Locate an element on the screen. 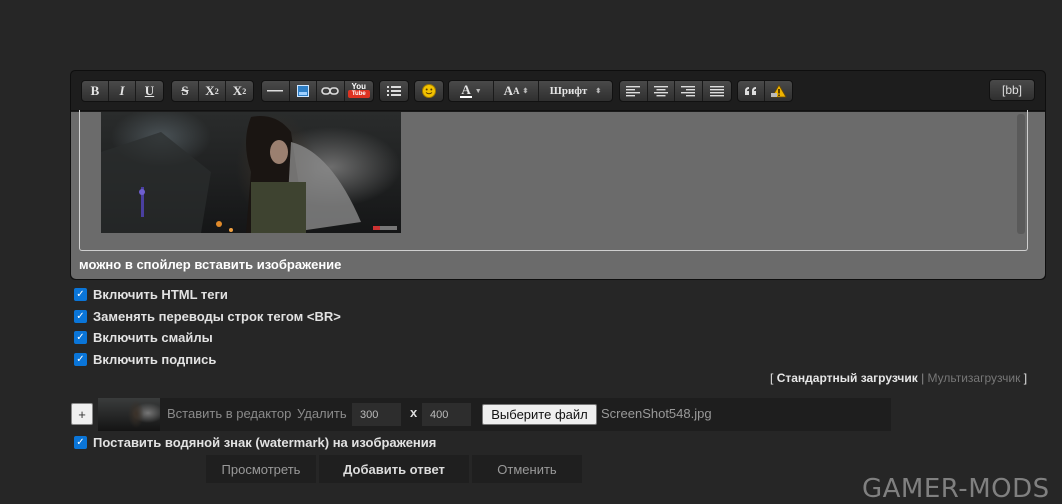 Image resolution: width=1062 pixels, height=504 pixels. link-button is located at coordinates (331, 91).